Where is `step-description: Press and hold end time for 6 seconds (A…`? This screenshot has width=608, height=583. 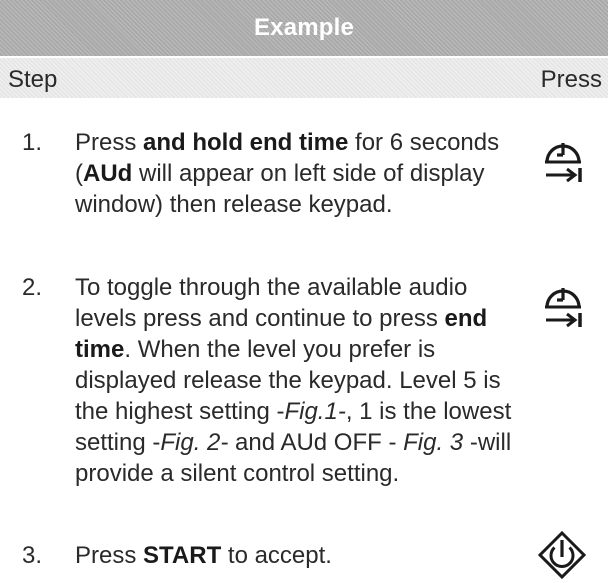
step-description: Press and hold end time for 6 seconds (A… is located at coordinates (287, 173).